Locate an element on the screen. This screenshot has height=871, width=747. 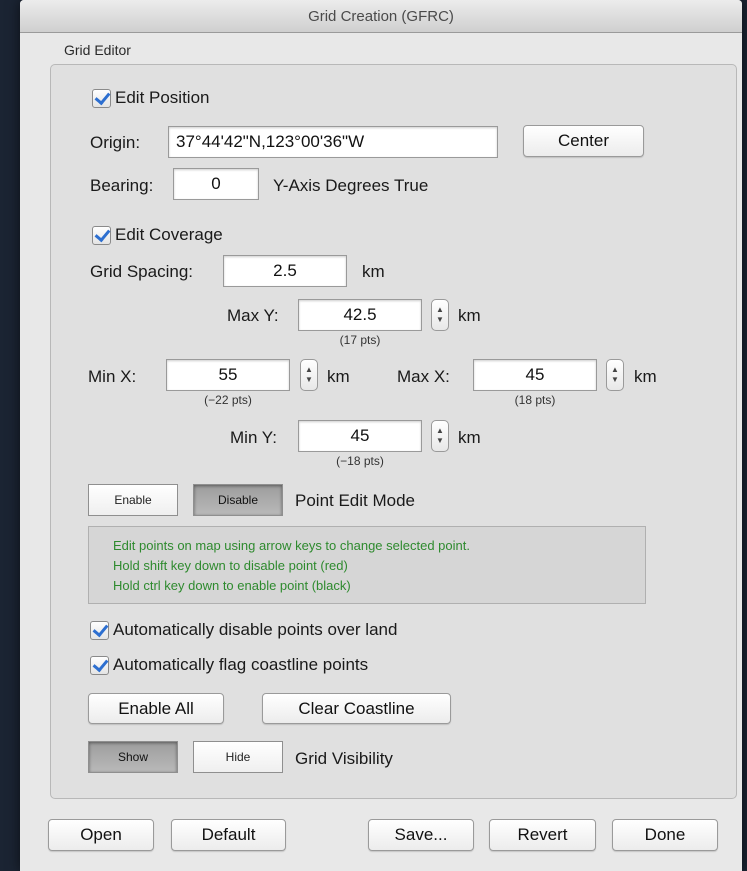
min-y-input: 45 is located at coordinates (360, 436).